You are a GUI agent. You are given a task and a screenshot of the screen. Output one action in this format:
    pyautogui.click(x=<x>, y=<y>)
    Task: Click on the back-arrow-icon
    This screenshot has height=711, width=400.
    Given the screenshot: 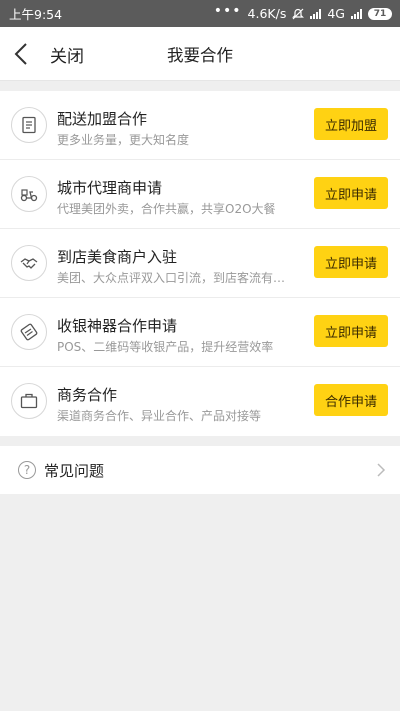 What is the action you would take?
    pyautogui.click(x=21, y=54)
    